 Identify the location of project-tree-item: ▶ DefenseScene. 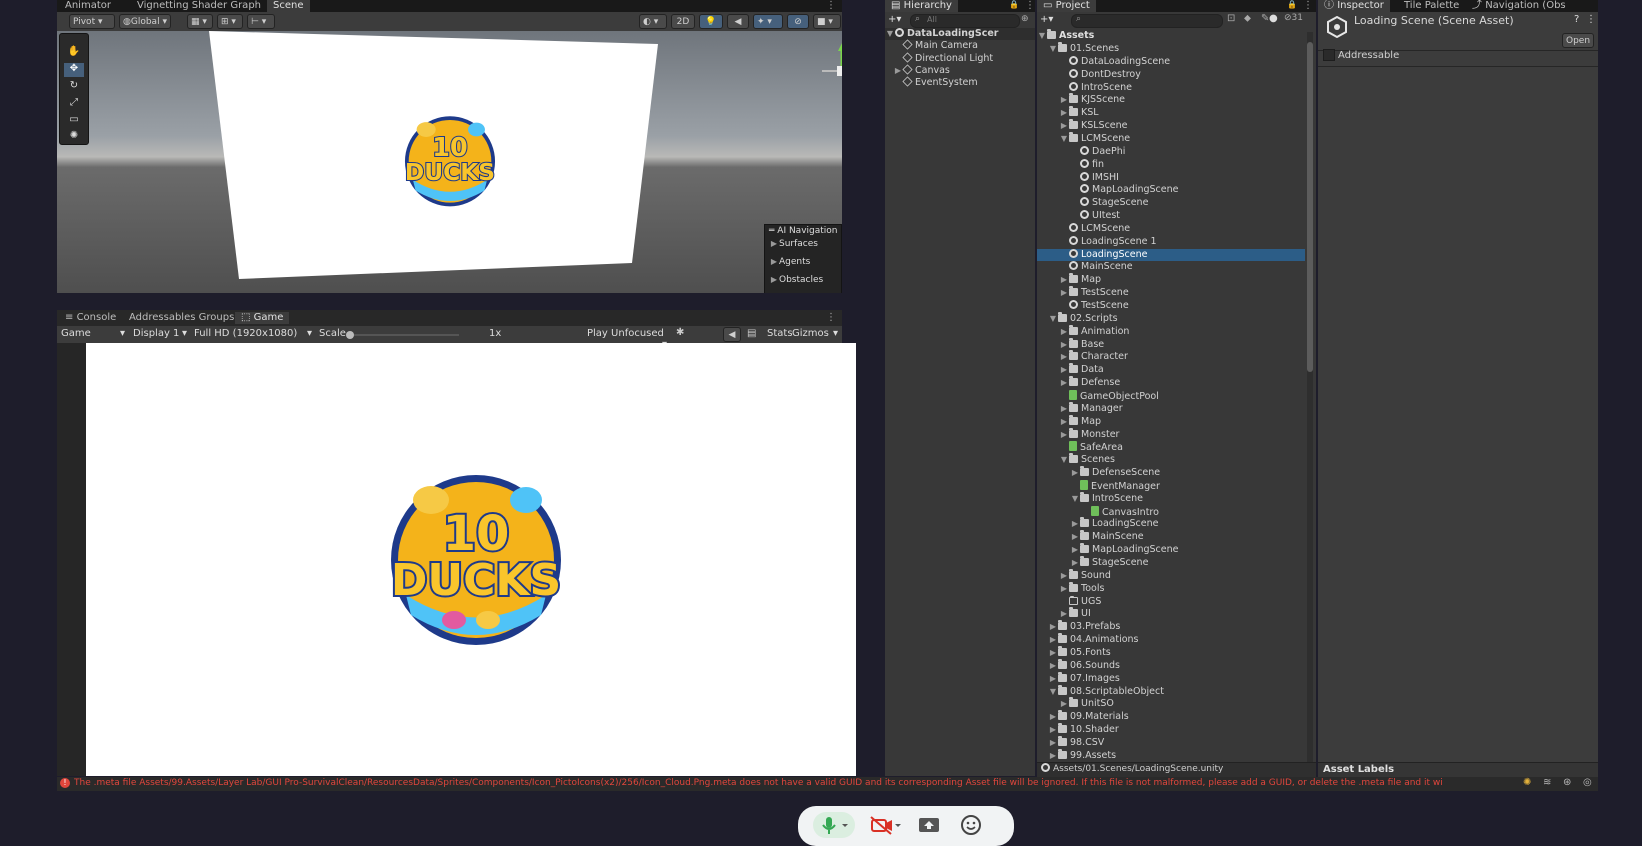
(1171, 472).